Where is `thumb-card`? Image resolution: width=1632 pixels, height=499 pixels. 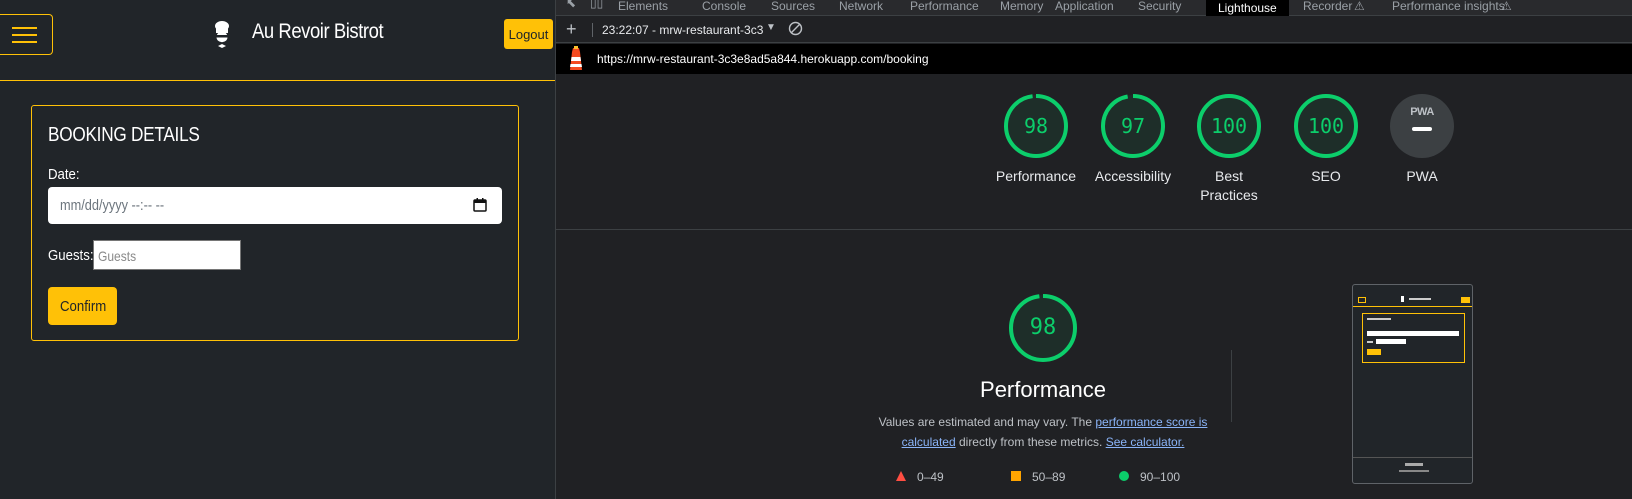 thumb-card is located at coordinates (1413, 338).